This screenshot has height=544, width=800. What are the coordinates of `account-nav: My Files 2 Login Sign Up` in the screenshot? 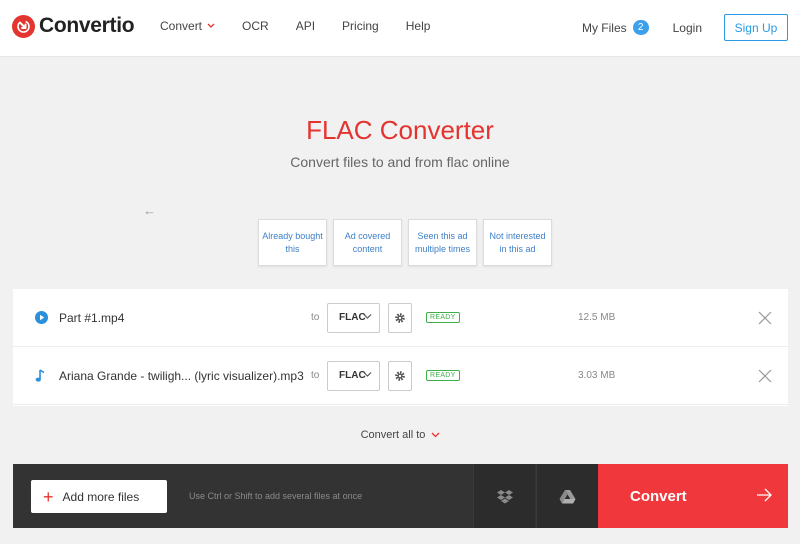 It's located at (685, 27).